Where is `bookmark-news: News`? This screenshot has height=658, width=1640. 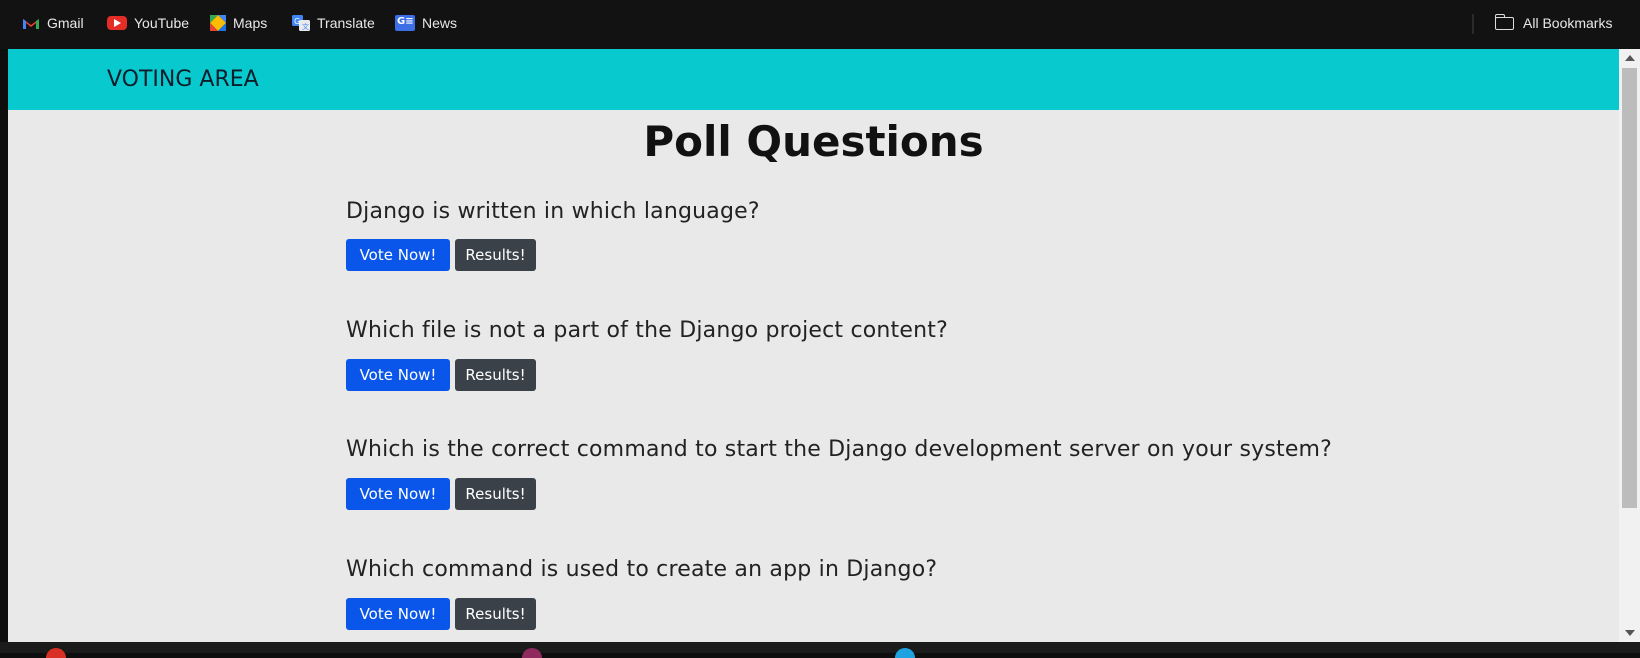 bookmark-news: News is located at coordinates (426, 23).